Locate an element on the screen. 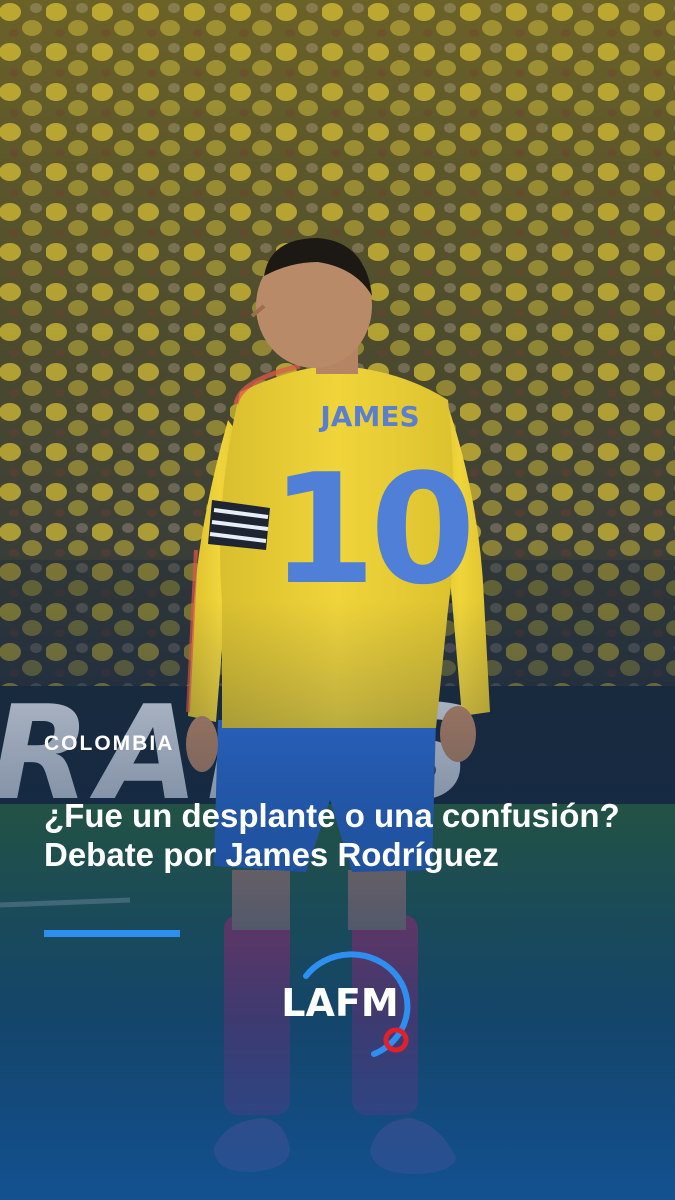  jersey-name: JAMES is located at coordinates (368, 416).